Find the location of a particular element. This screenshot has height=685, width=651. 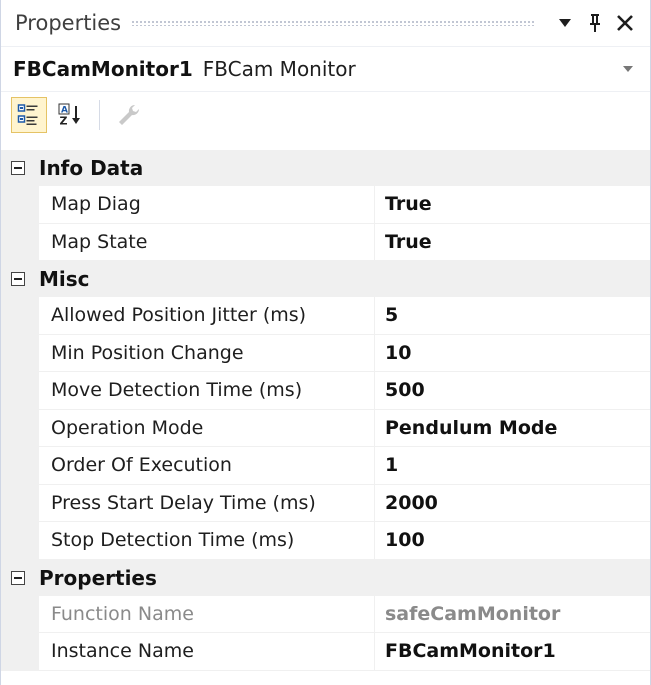

category-label: Info Data is located at coordinates (91, 168).